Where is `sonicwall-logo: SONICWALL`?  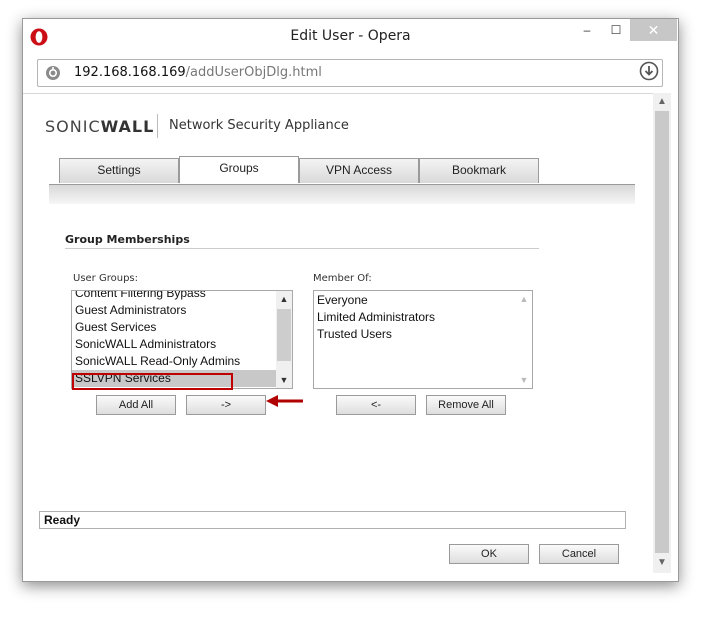 sonicwall-logo: SONICWALL is located at coordinates (99, 126).